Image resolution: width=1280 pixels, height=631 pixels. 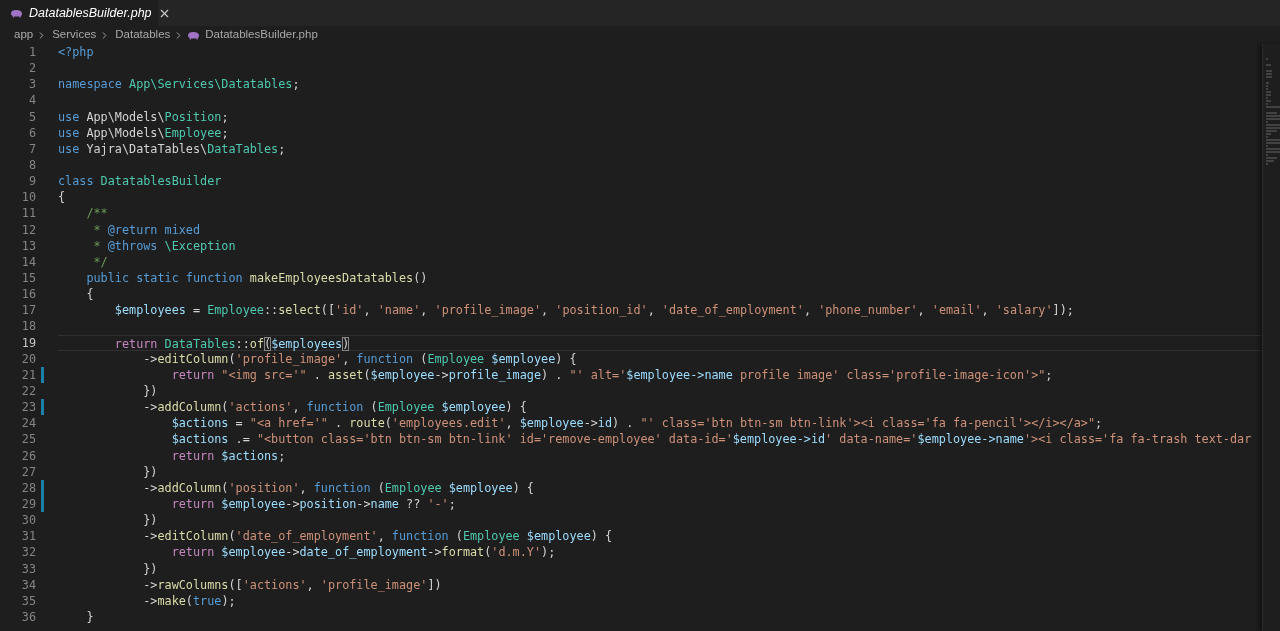 What do you see at coordinates (31, 165) in the screenshot?
I see `line-number: 8` at bounding box center [31, 165].